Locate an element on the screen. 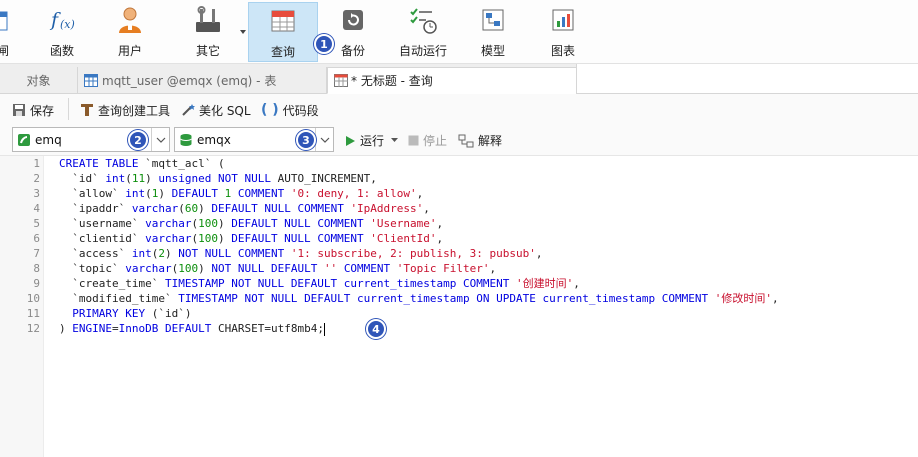 The width and height of the screenshot is (918, 457). beautify-sql-label: 美化 SQL is located at coordinates (225, 110).